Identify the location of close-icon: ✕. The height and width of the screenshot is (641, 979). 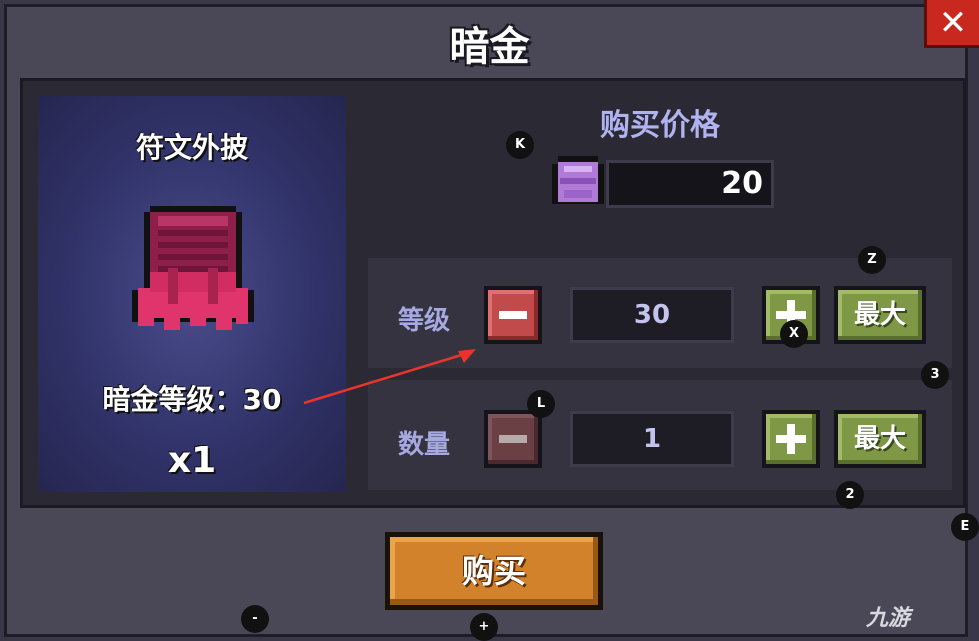
(953, 22).